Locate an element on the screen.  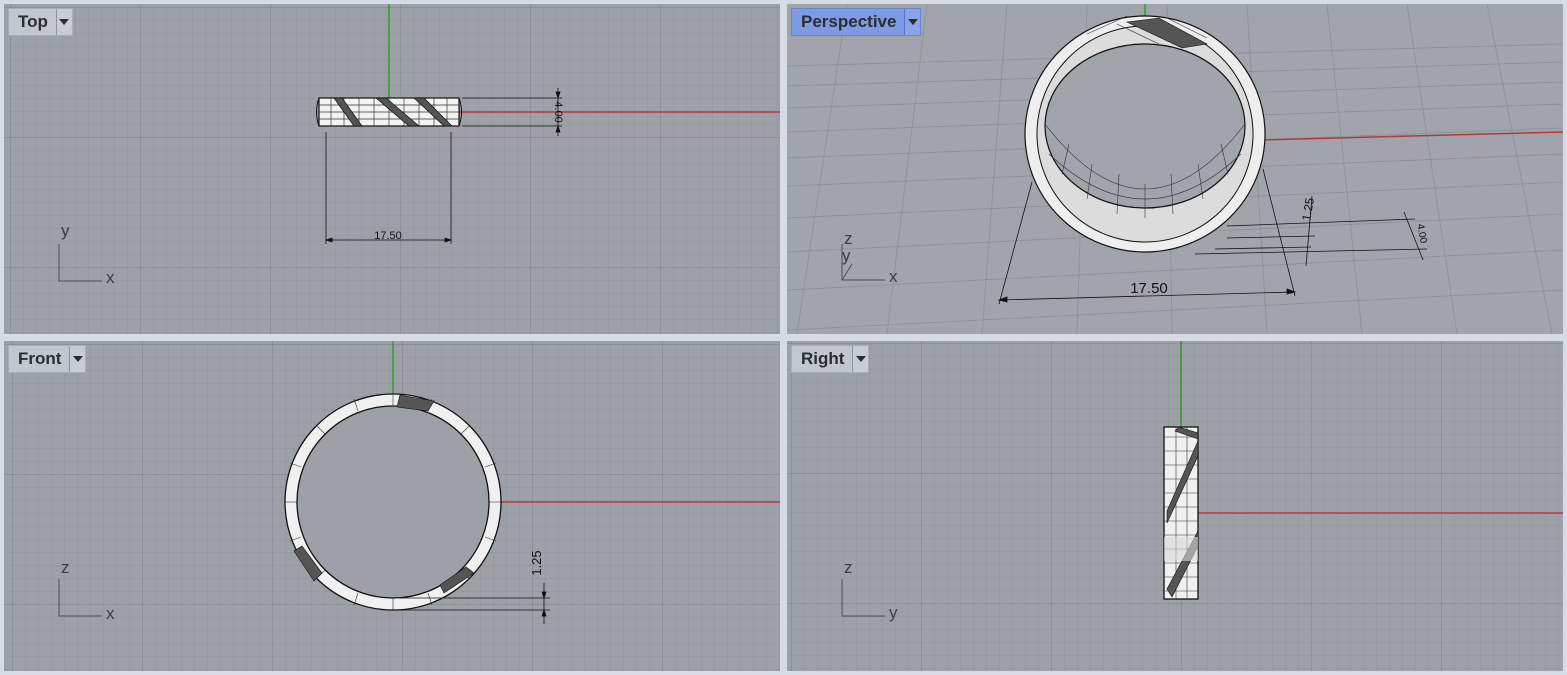
viewport-title: Front is located at coordinates (40, 358).